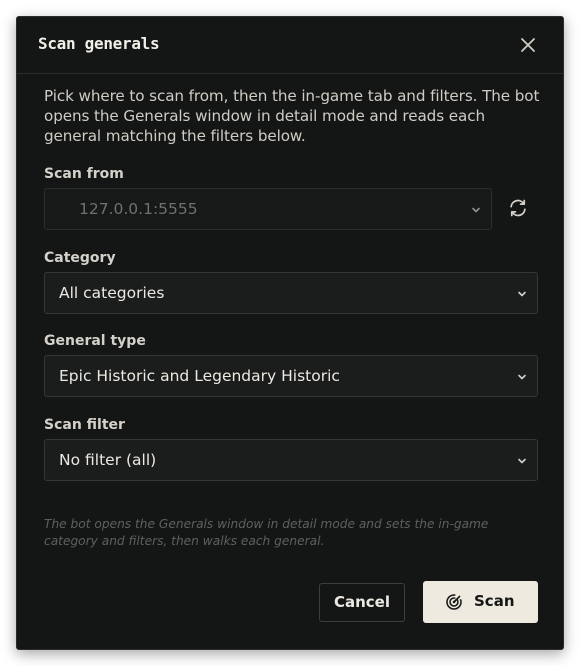  What do you see at coordinates (84, 174) in the screenshot?
I see `scan-from-label: Scan from` at bounding box center [84, 174].